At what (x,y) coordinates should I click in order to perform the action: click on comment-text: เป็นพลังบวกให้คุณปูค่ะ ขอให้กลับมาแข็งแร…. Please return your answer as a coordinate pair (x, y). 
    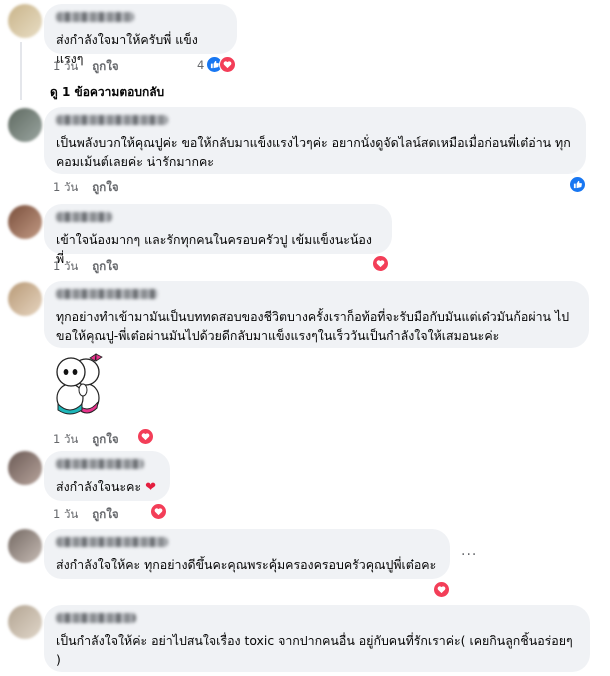
    Looking at the image, I should click on (313, 152).